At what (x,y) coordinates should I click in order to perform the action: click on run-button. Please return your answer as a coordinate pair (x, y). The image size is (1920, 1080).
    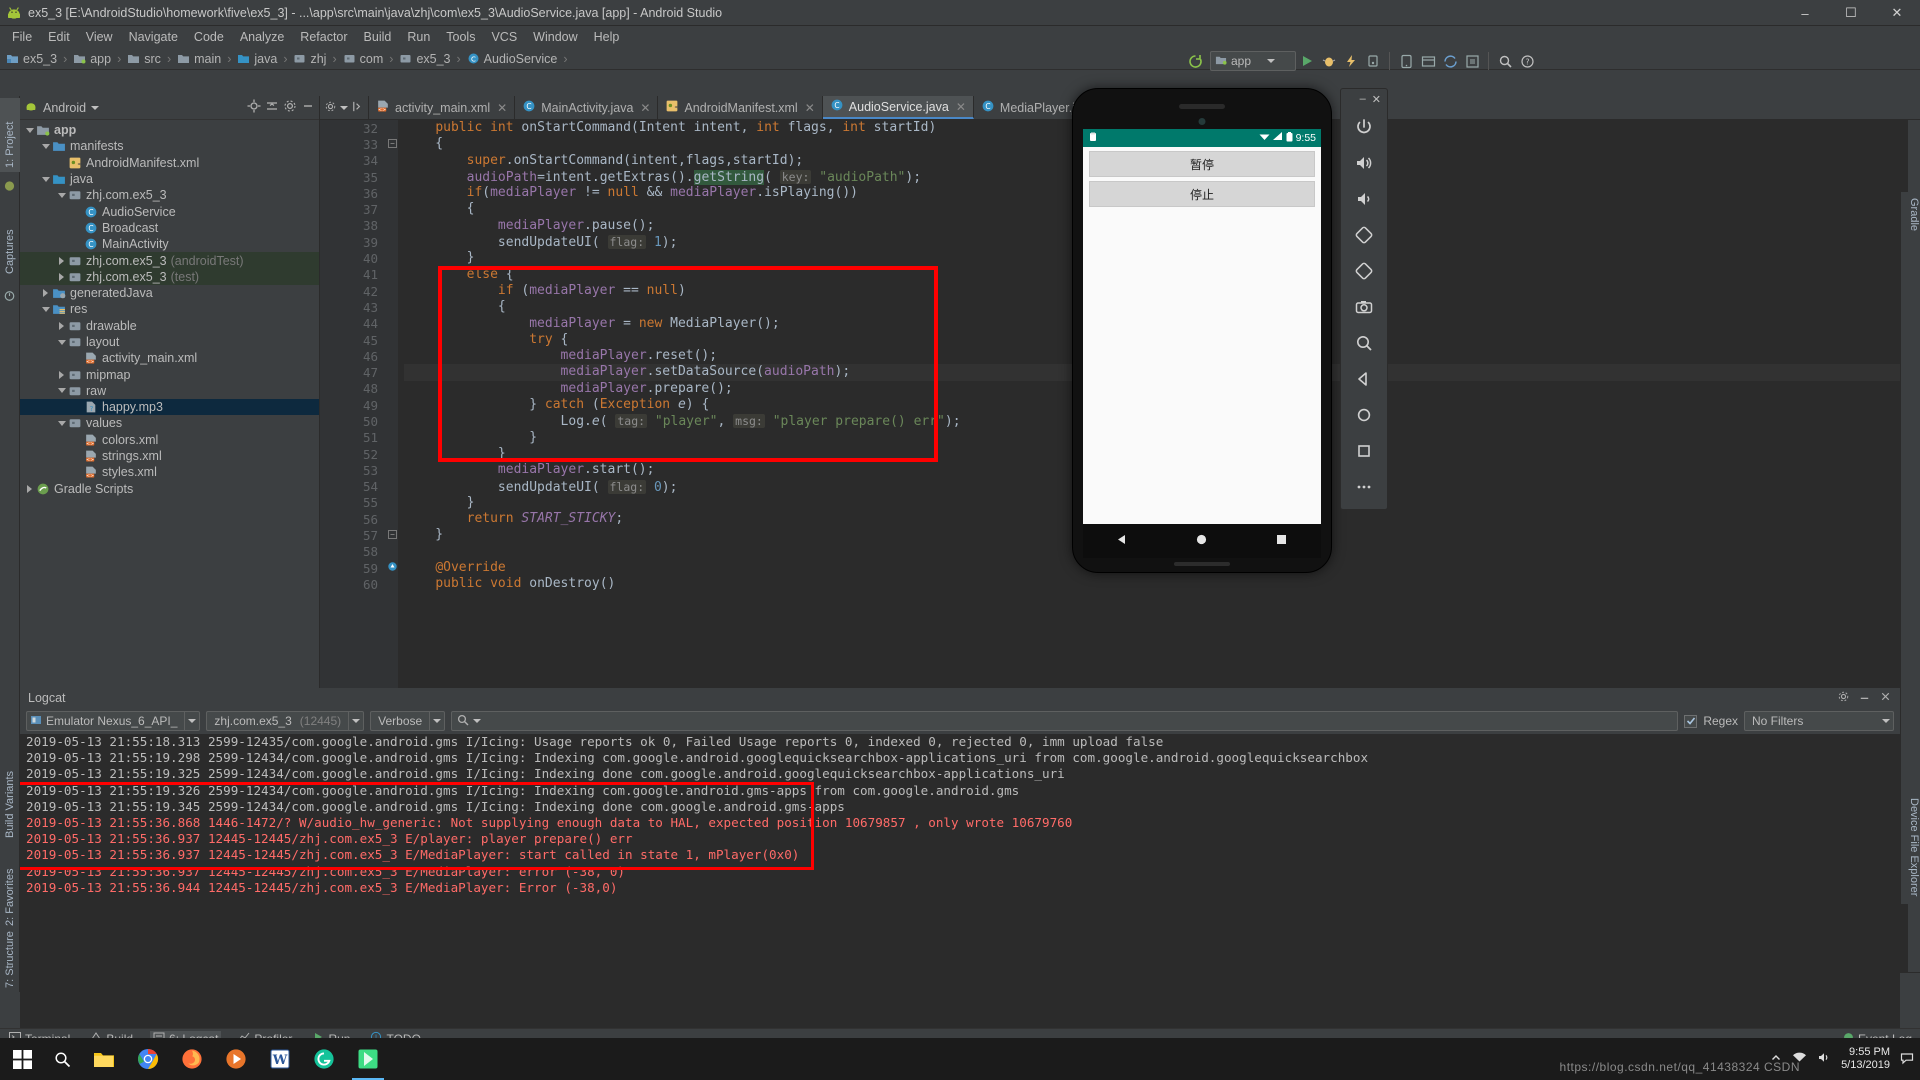
    Looking at the image, I should click on (1307, 61).